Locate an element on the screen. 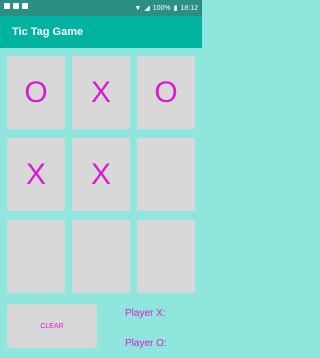  status-bar: ▼ ◢ 100% ▮ 18:12 is located at coordinates (101, 8).